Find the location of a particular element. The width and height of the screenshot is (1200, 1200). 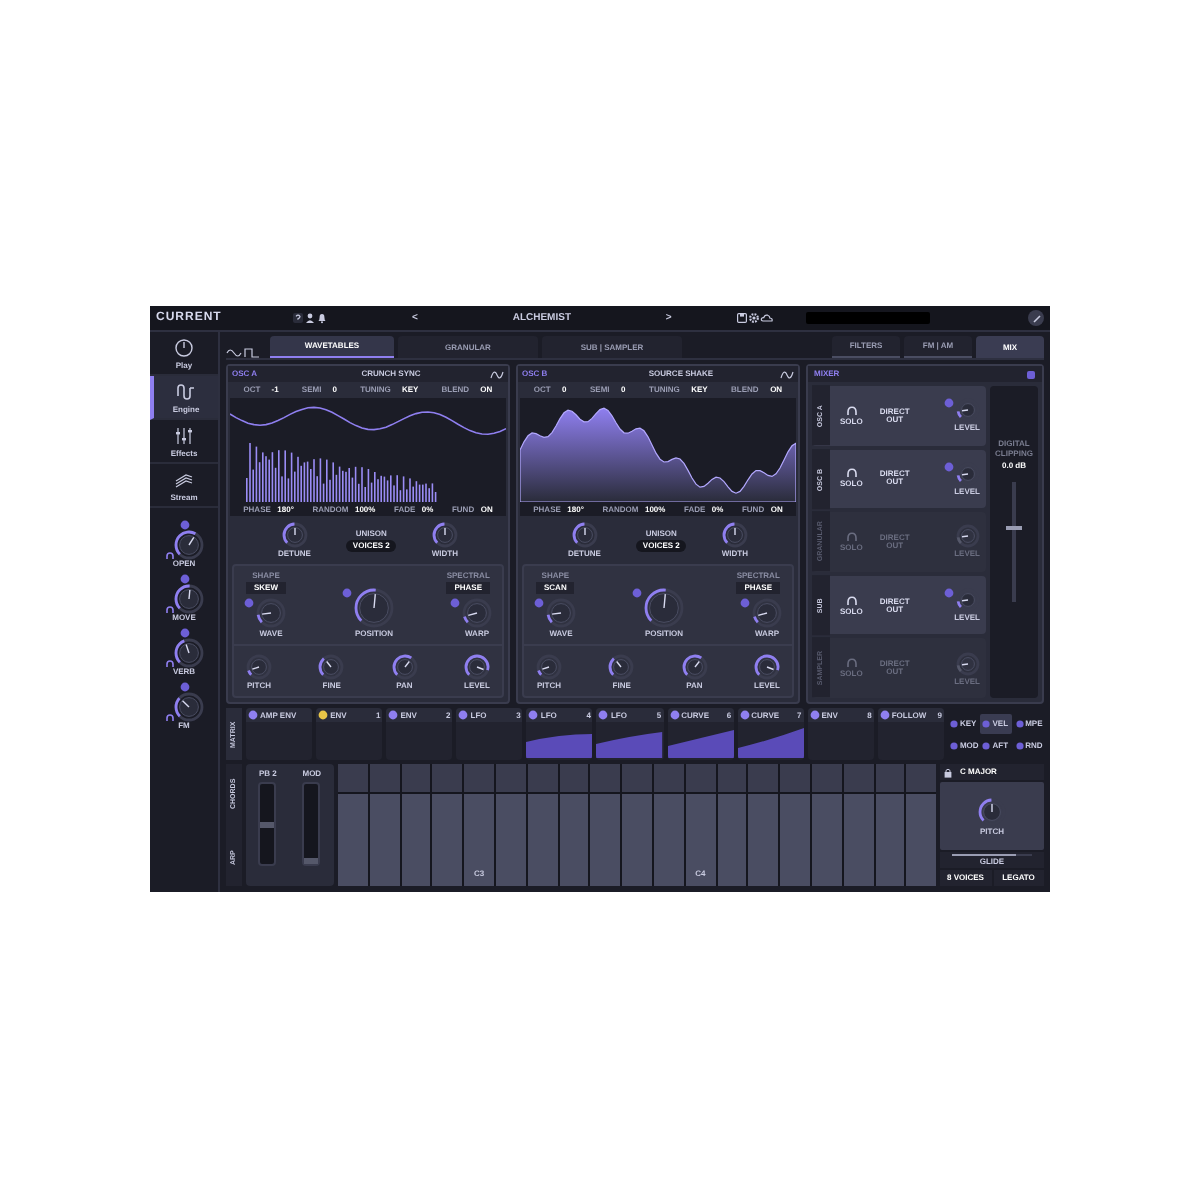

square-wave-icon is located at coordinates (252, 353).